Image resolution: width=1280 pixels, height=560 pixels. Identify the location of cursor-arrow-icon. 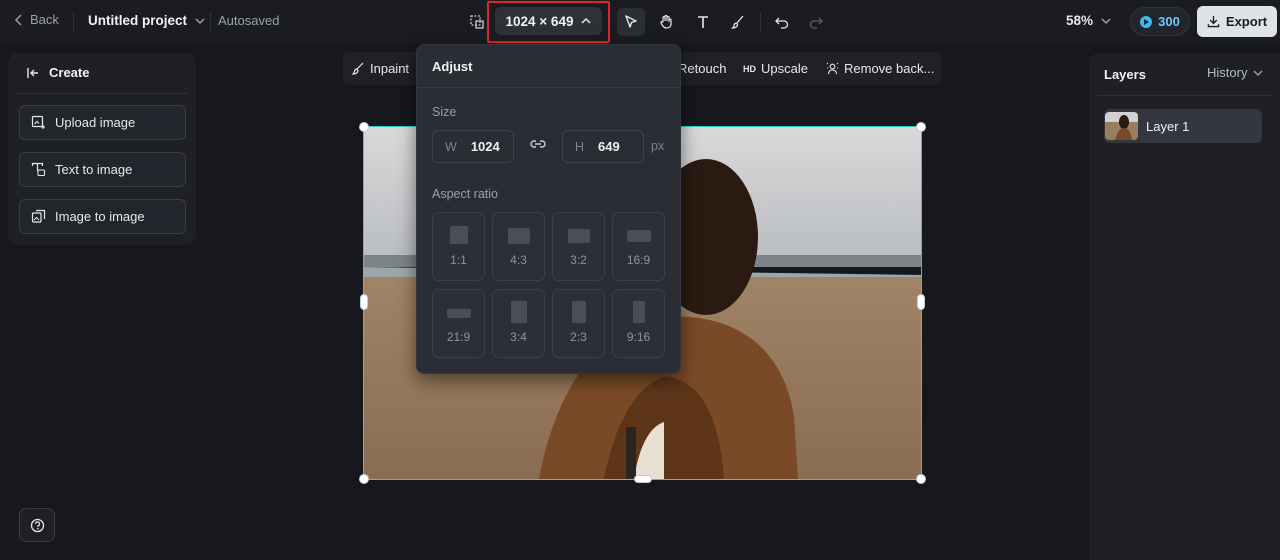
(631, 21).